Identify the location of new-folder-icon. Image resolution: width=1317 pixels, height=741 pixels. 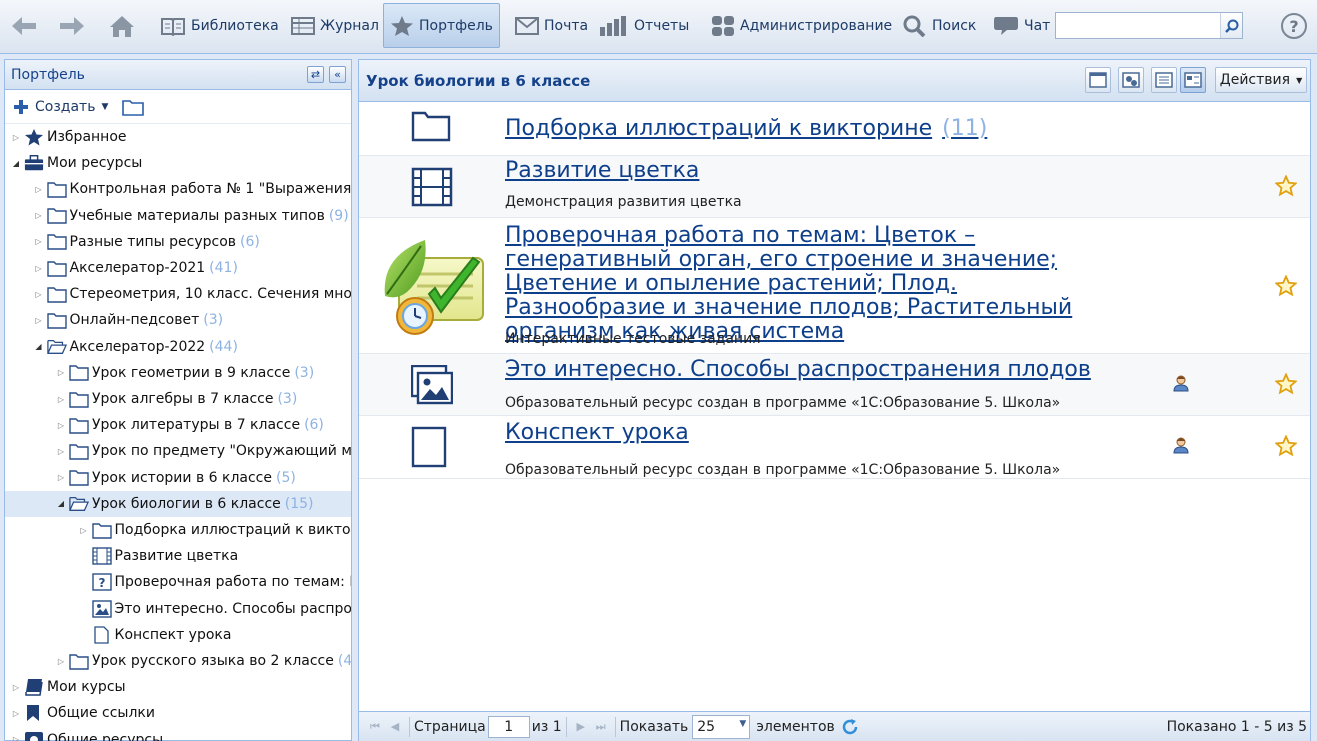
(133, 107).